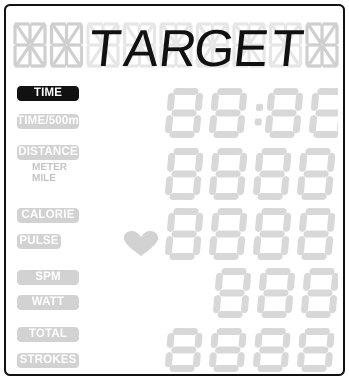 The image size is (349, 380). I want to click on label-calorie: CALORIE, so click(48, 215).